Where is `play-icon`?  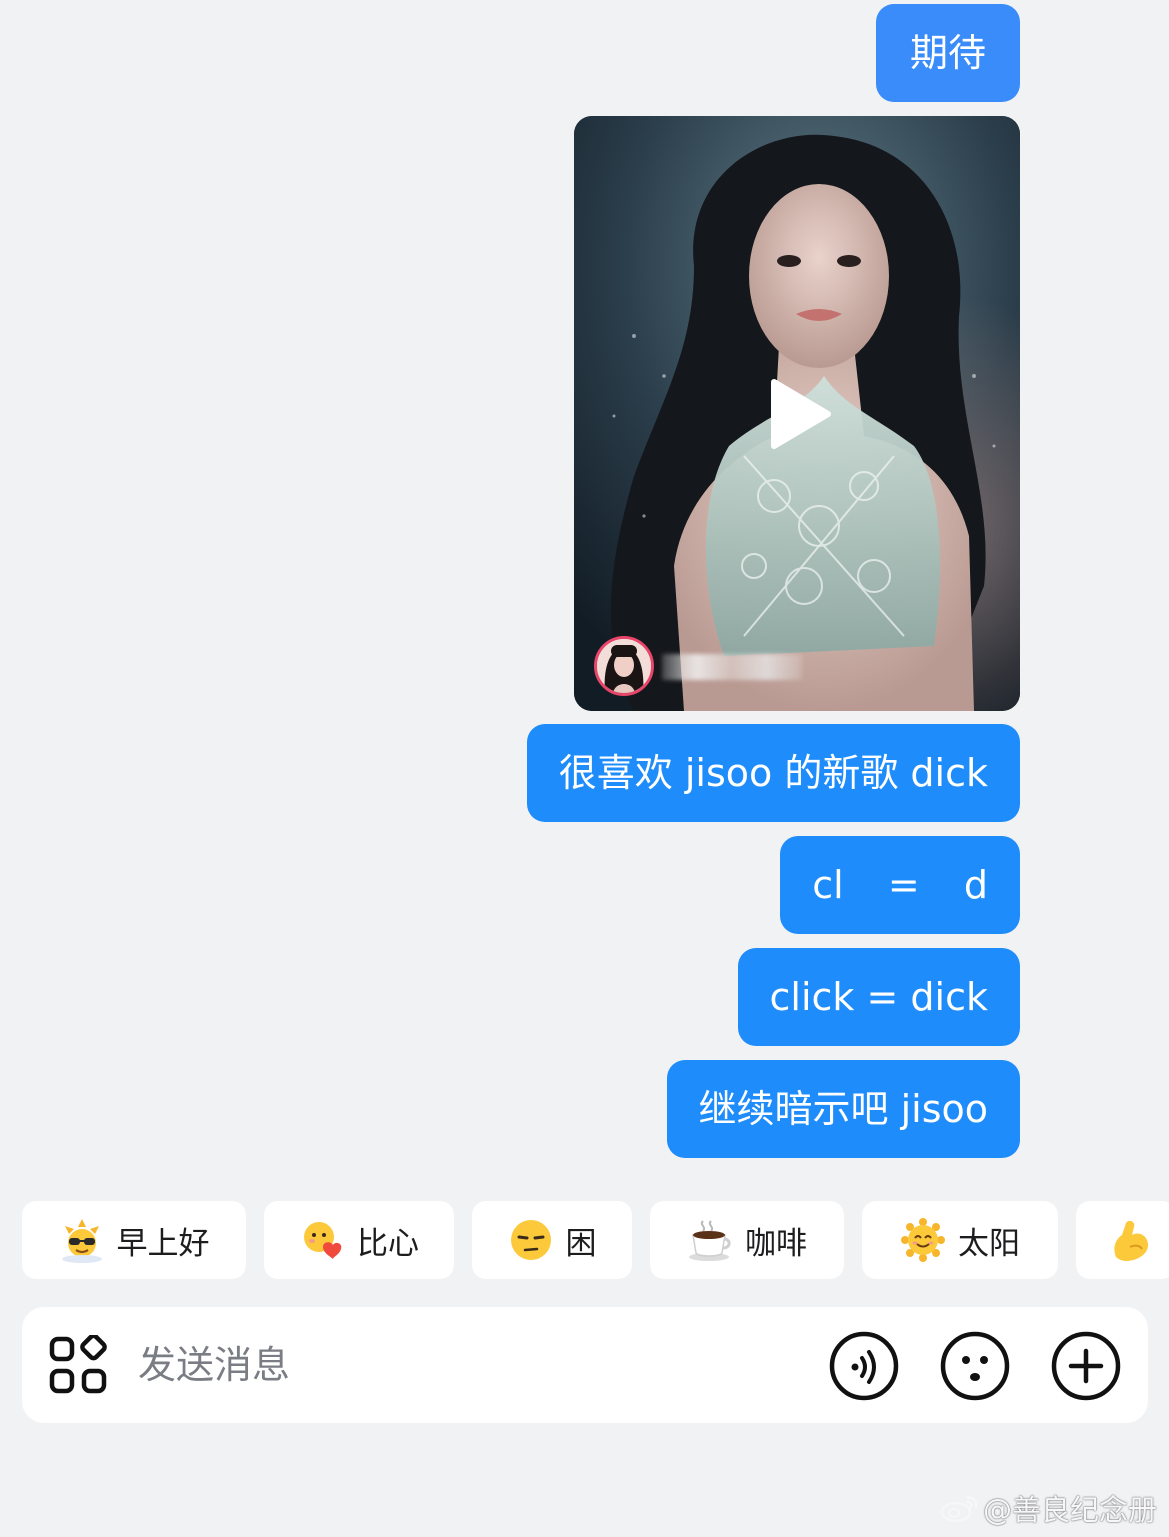 play-icon is located at coordinates (800, 414).